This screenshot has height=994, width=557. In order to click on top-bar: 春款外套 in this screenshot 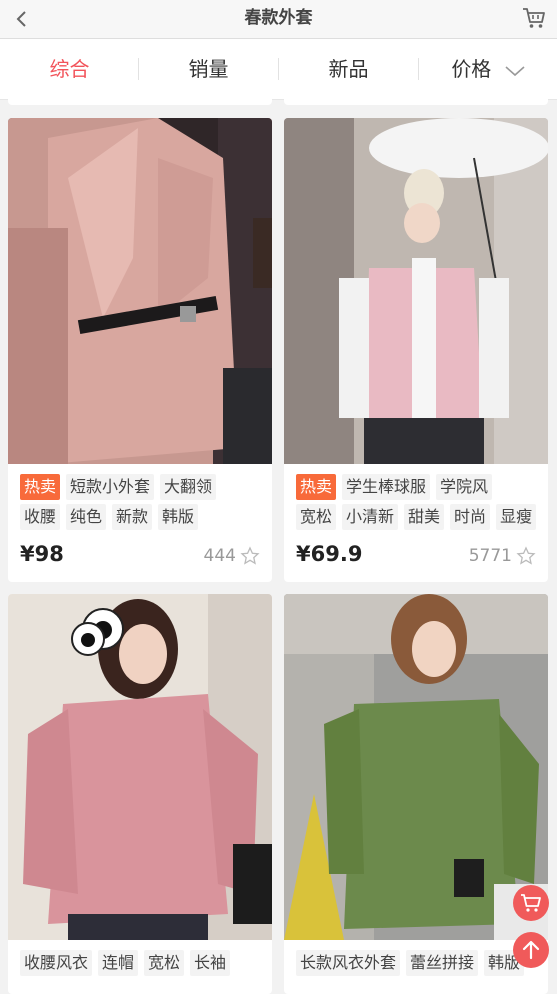, I will do `click(278, 19)`.